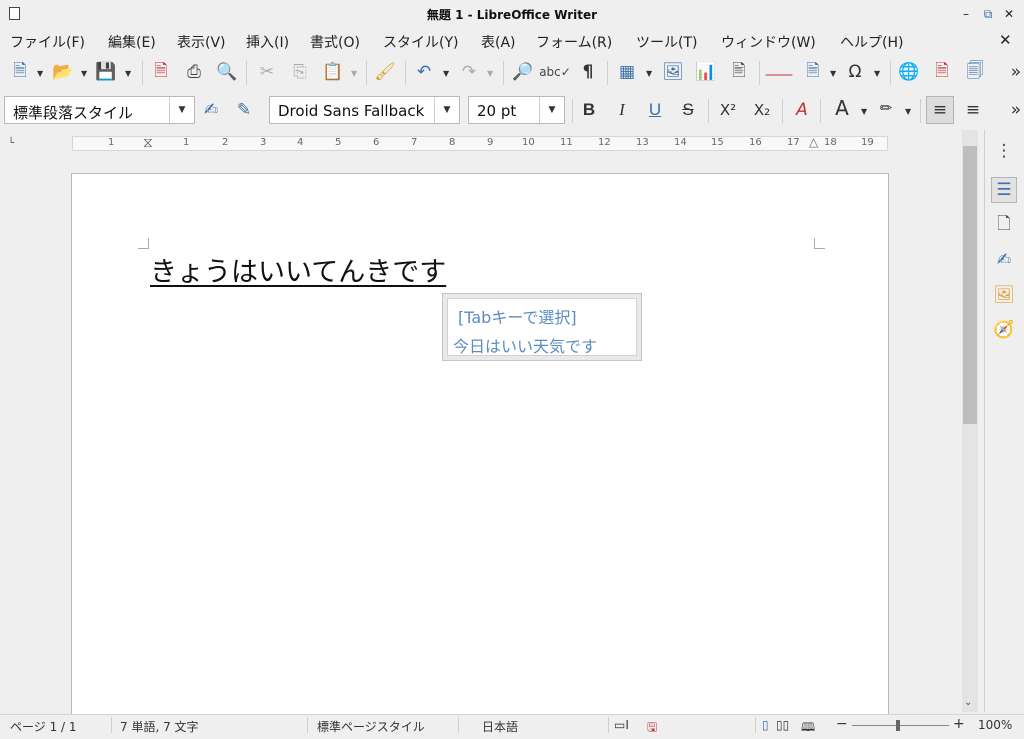 Image resolution: width=1024 pixels, height=739 pixels. Describe the element at coordinates (516, 110) in the screenshot. I see `font-size-select: 20 pt ▼` at that location.